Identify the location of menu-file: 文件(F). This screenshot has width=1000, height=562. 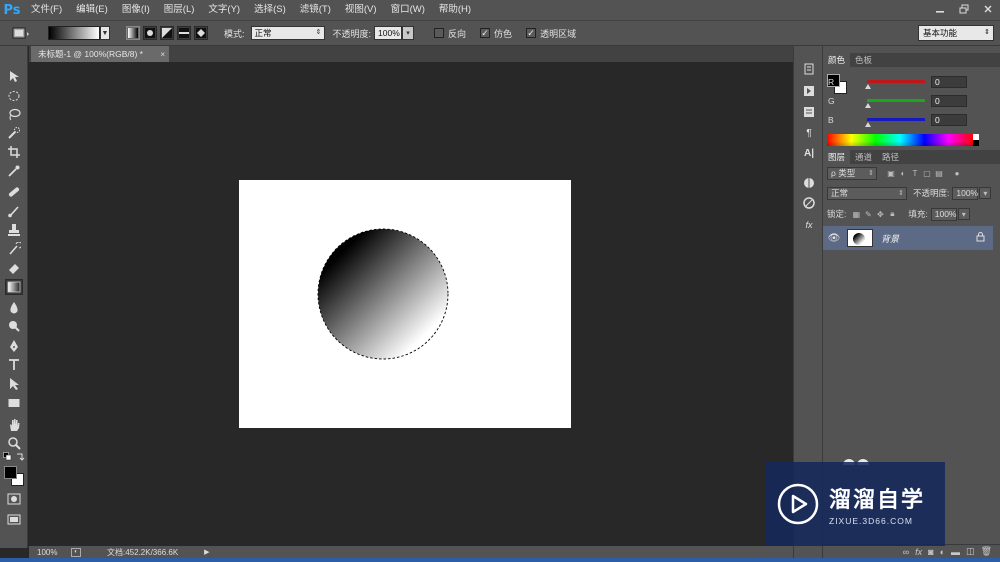
(46, 10).